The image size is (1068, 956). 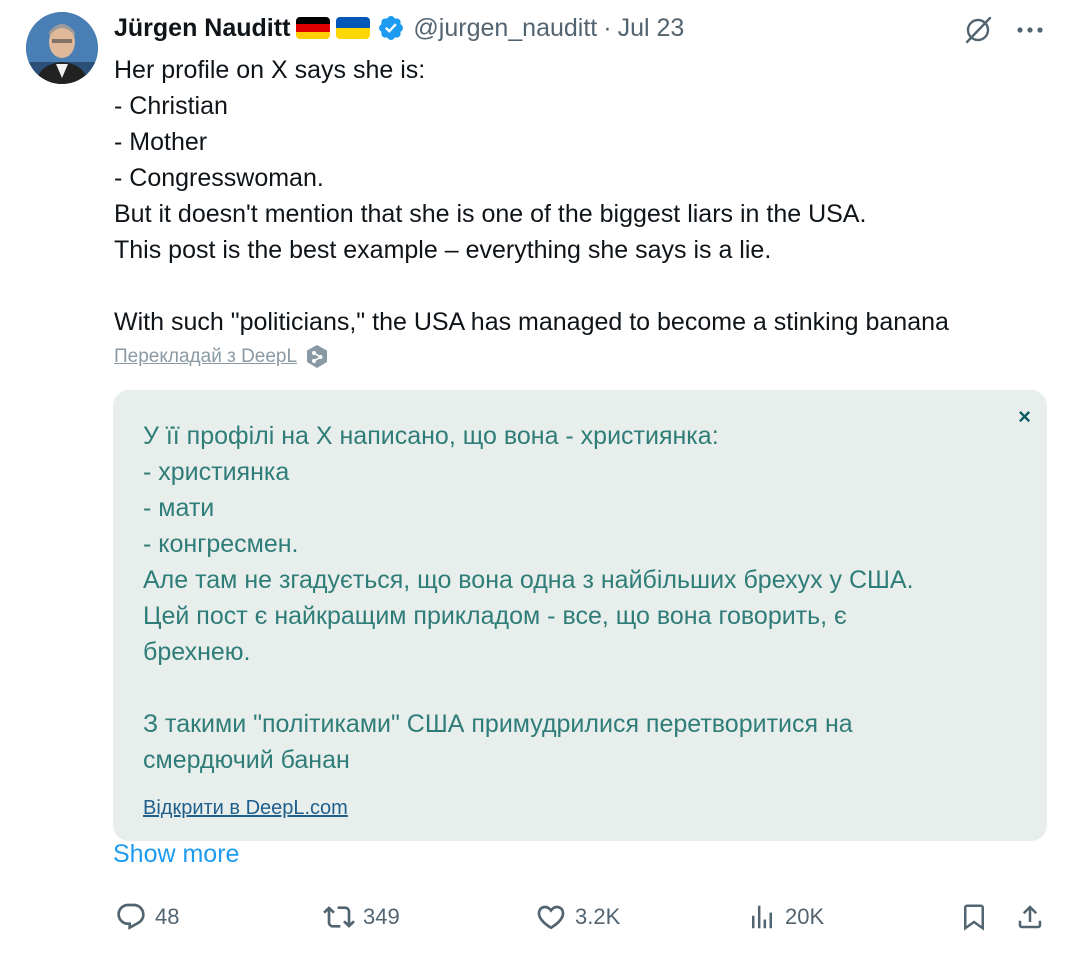 What do you see at coordinates (179, 508) in the screenshot?
I see `translation-line: - мати` at bounding box center [179, 508].